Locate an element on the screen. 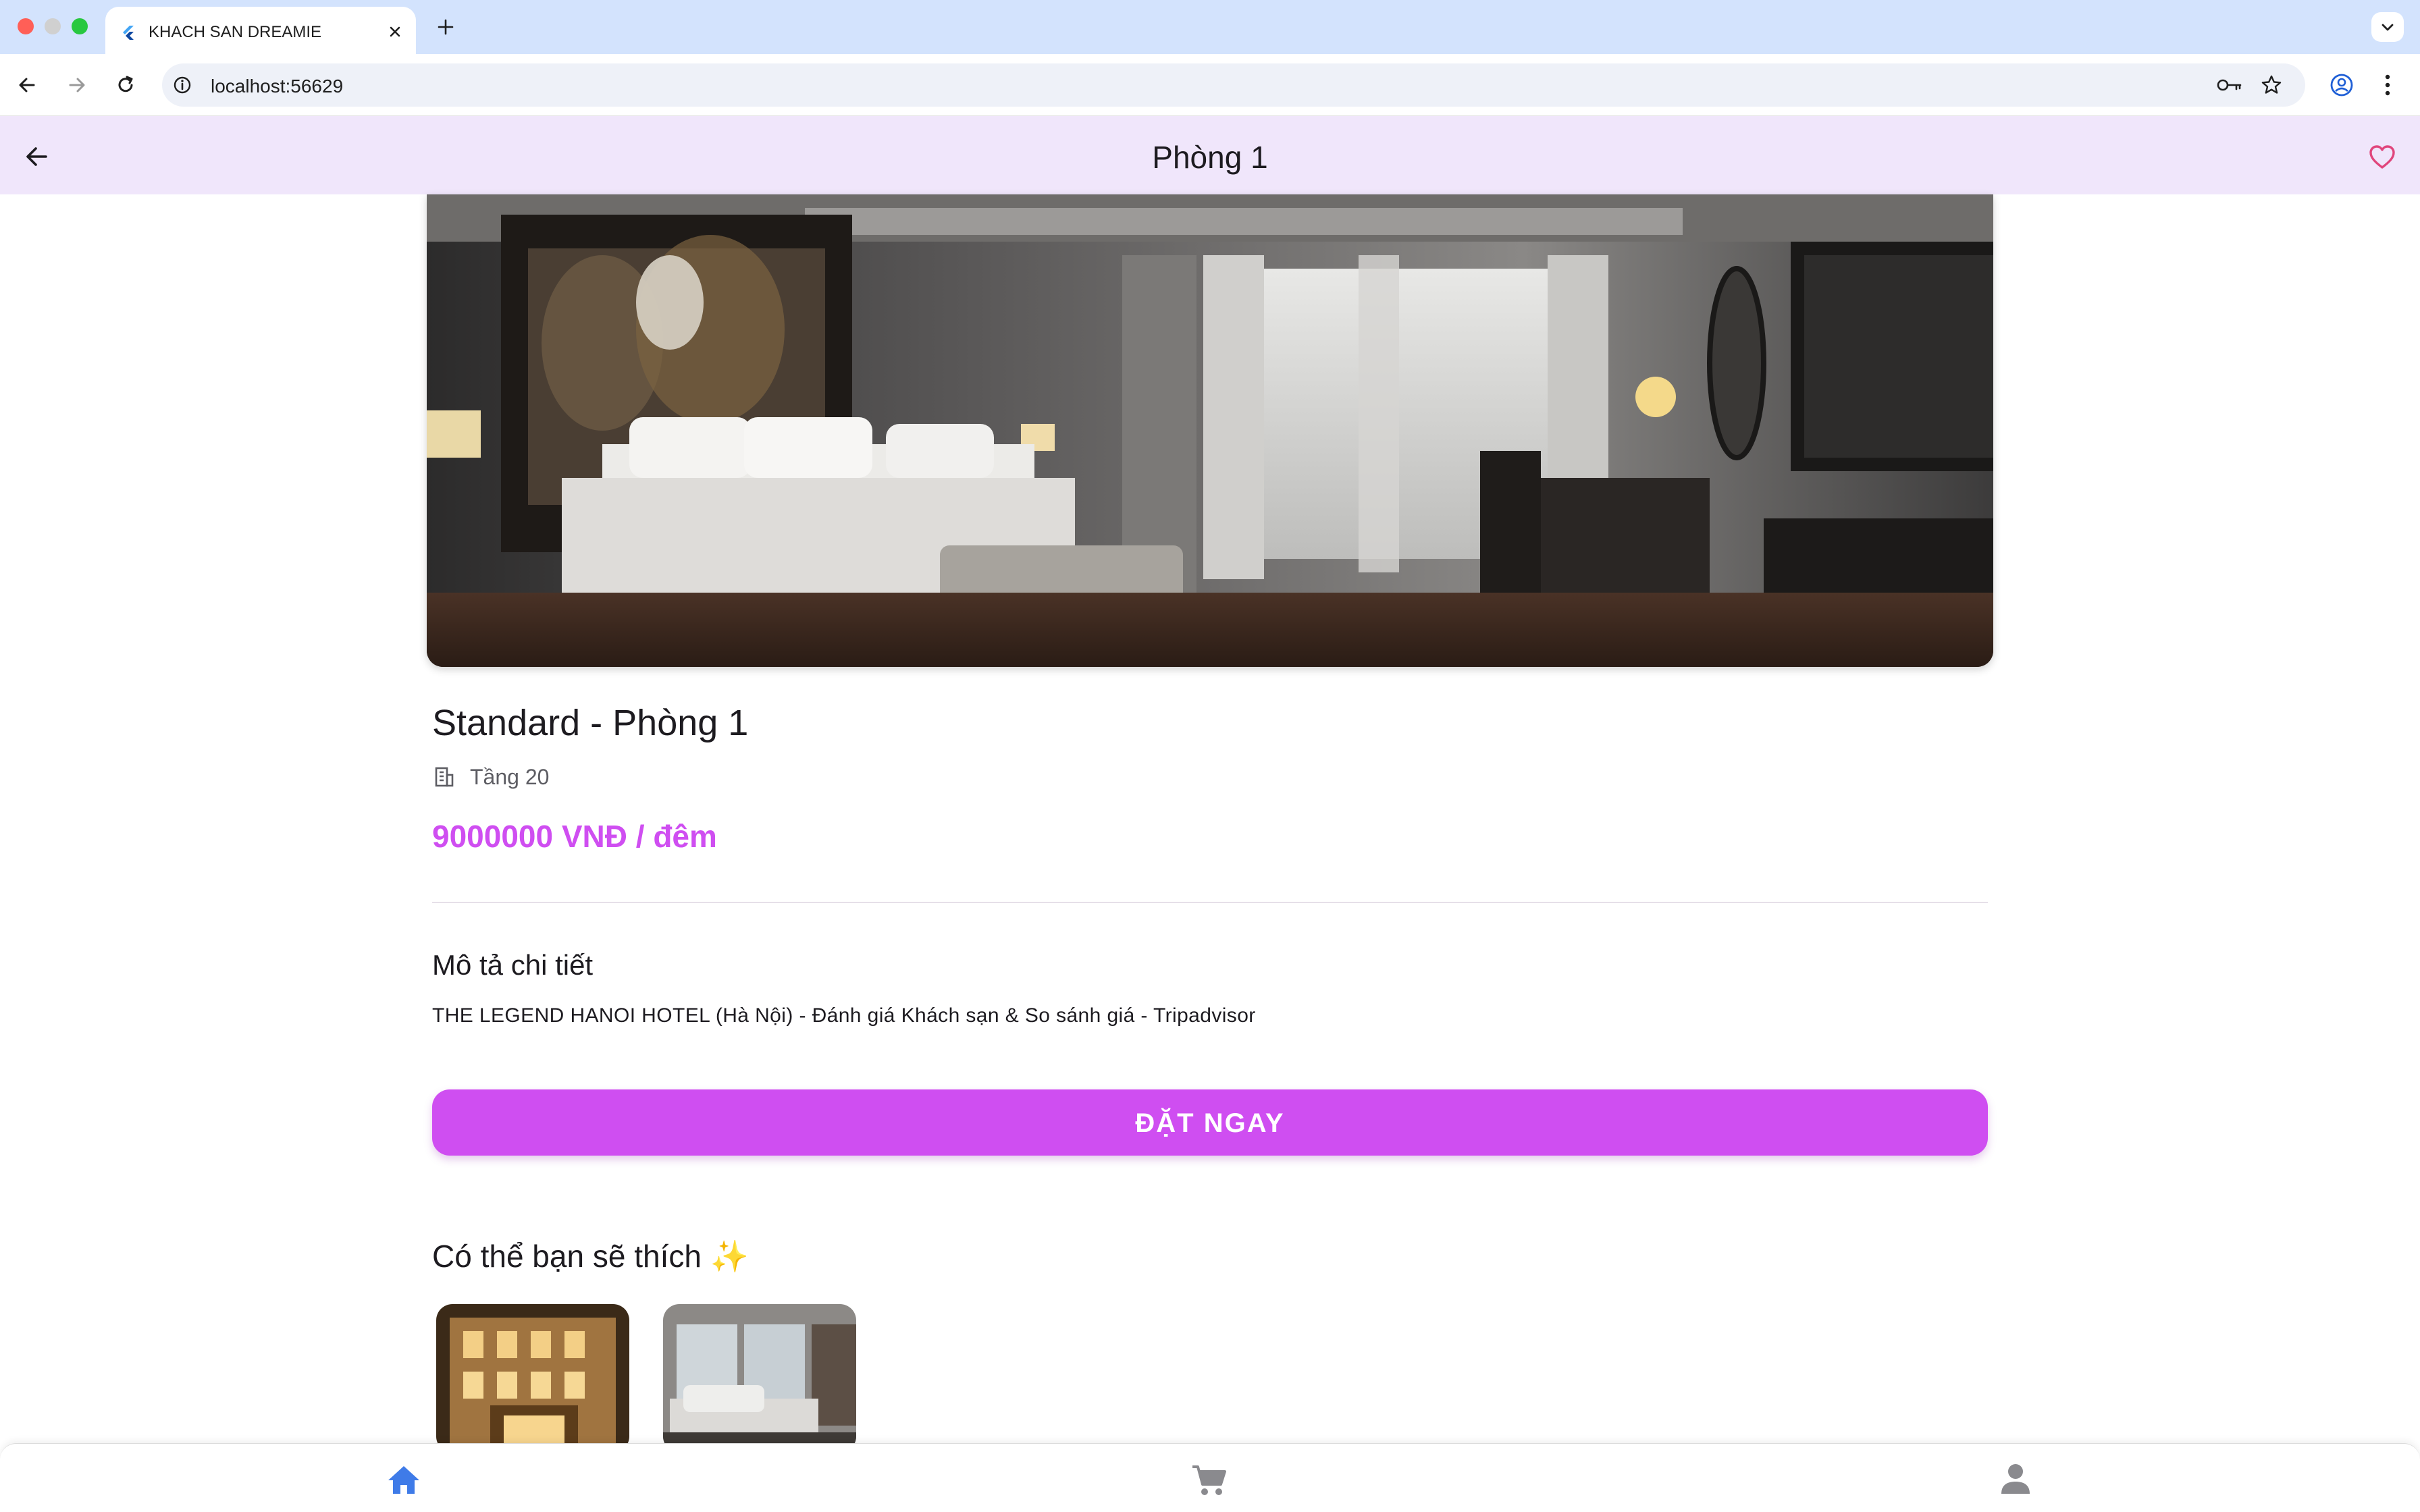 The image size is (2420, 1512). maximize-window-button is located at coordinates (80, 26).